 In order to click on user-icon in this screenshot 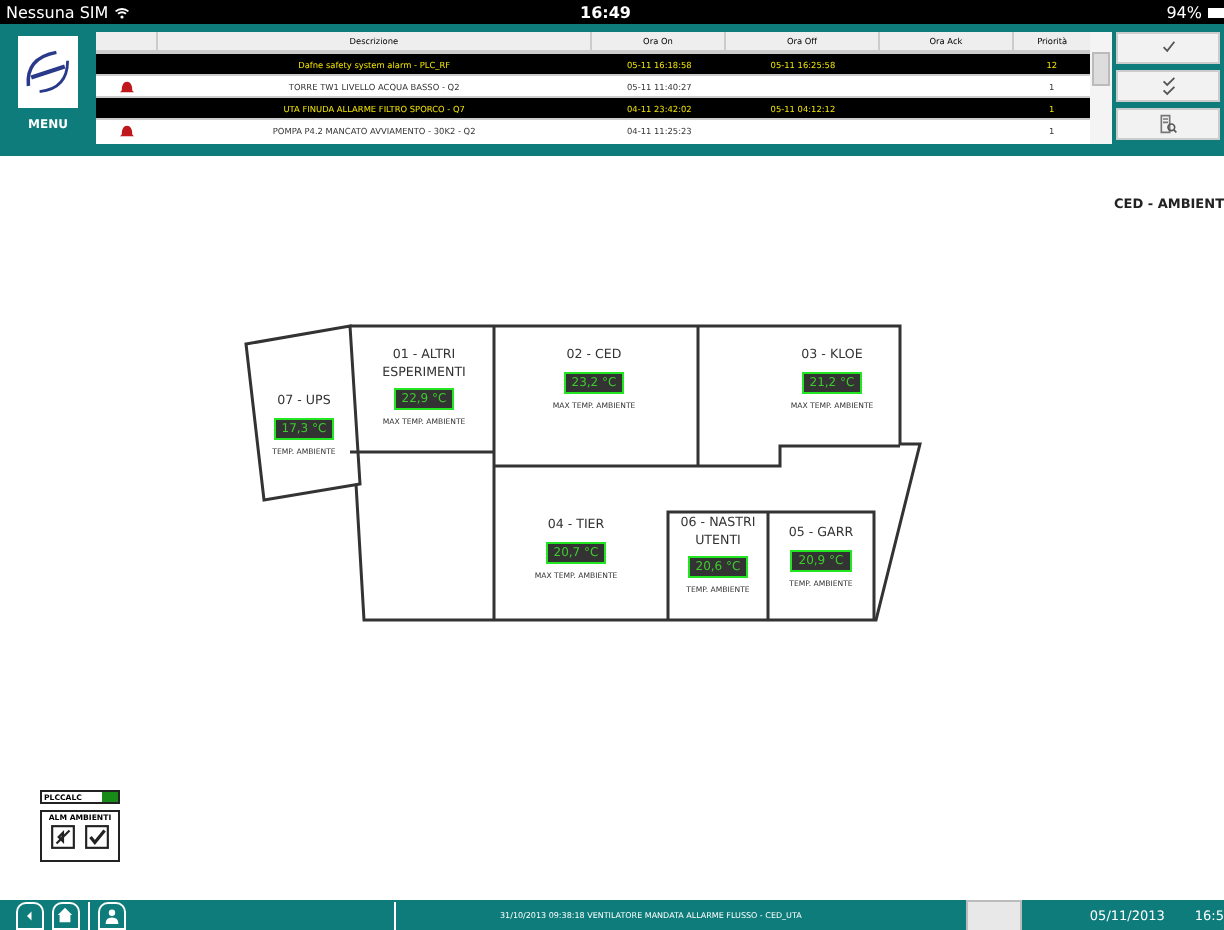, I will do `click(111, 915)`.